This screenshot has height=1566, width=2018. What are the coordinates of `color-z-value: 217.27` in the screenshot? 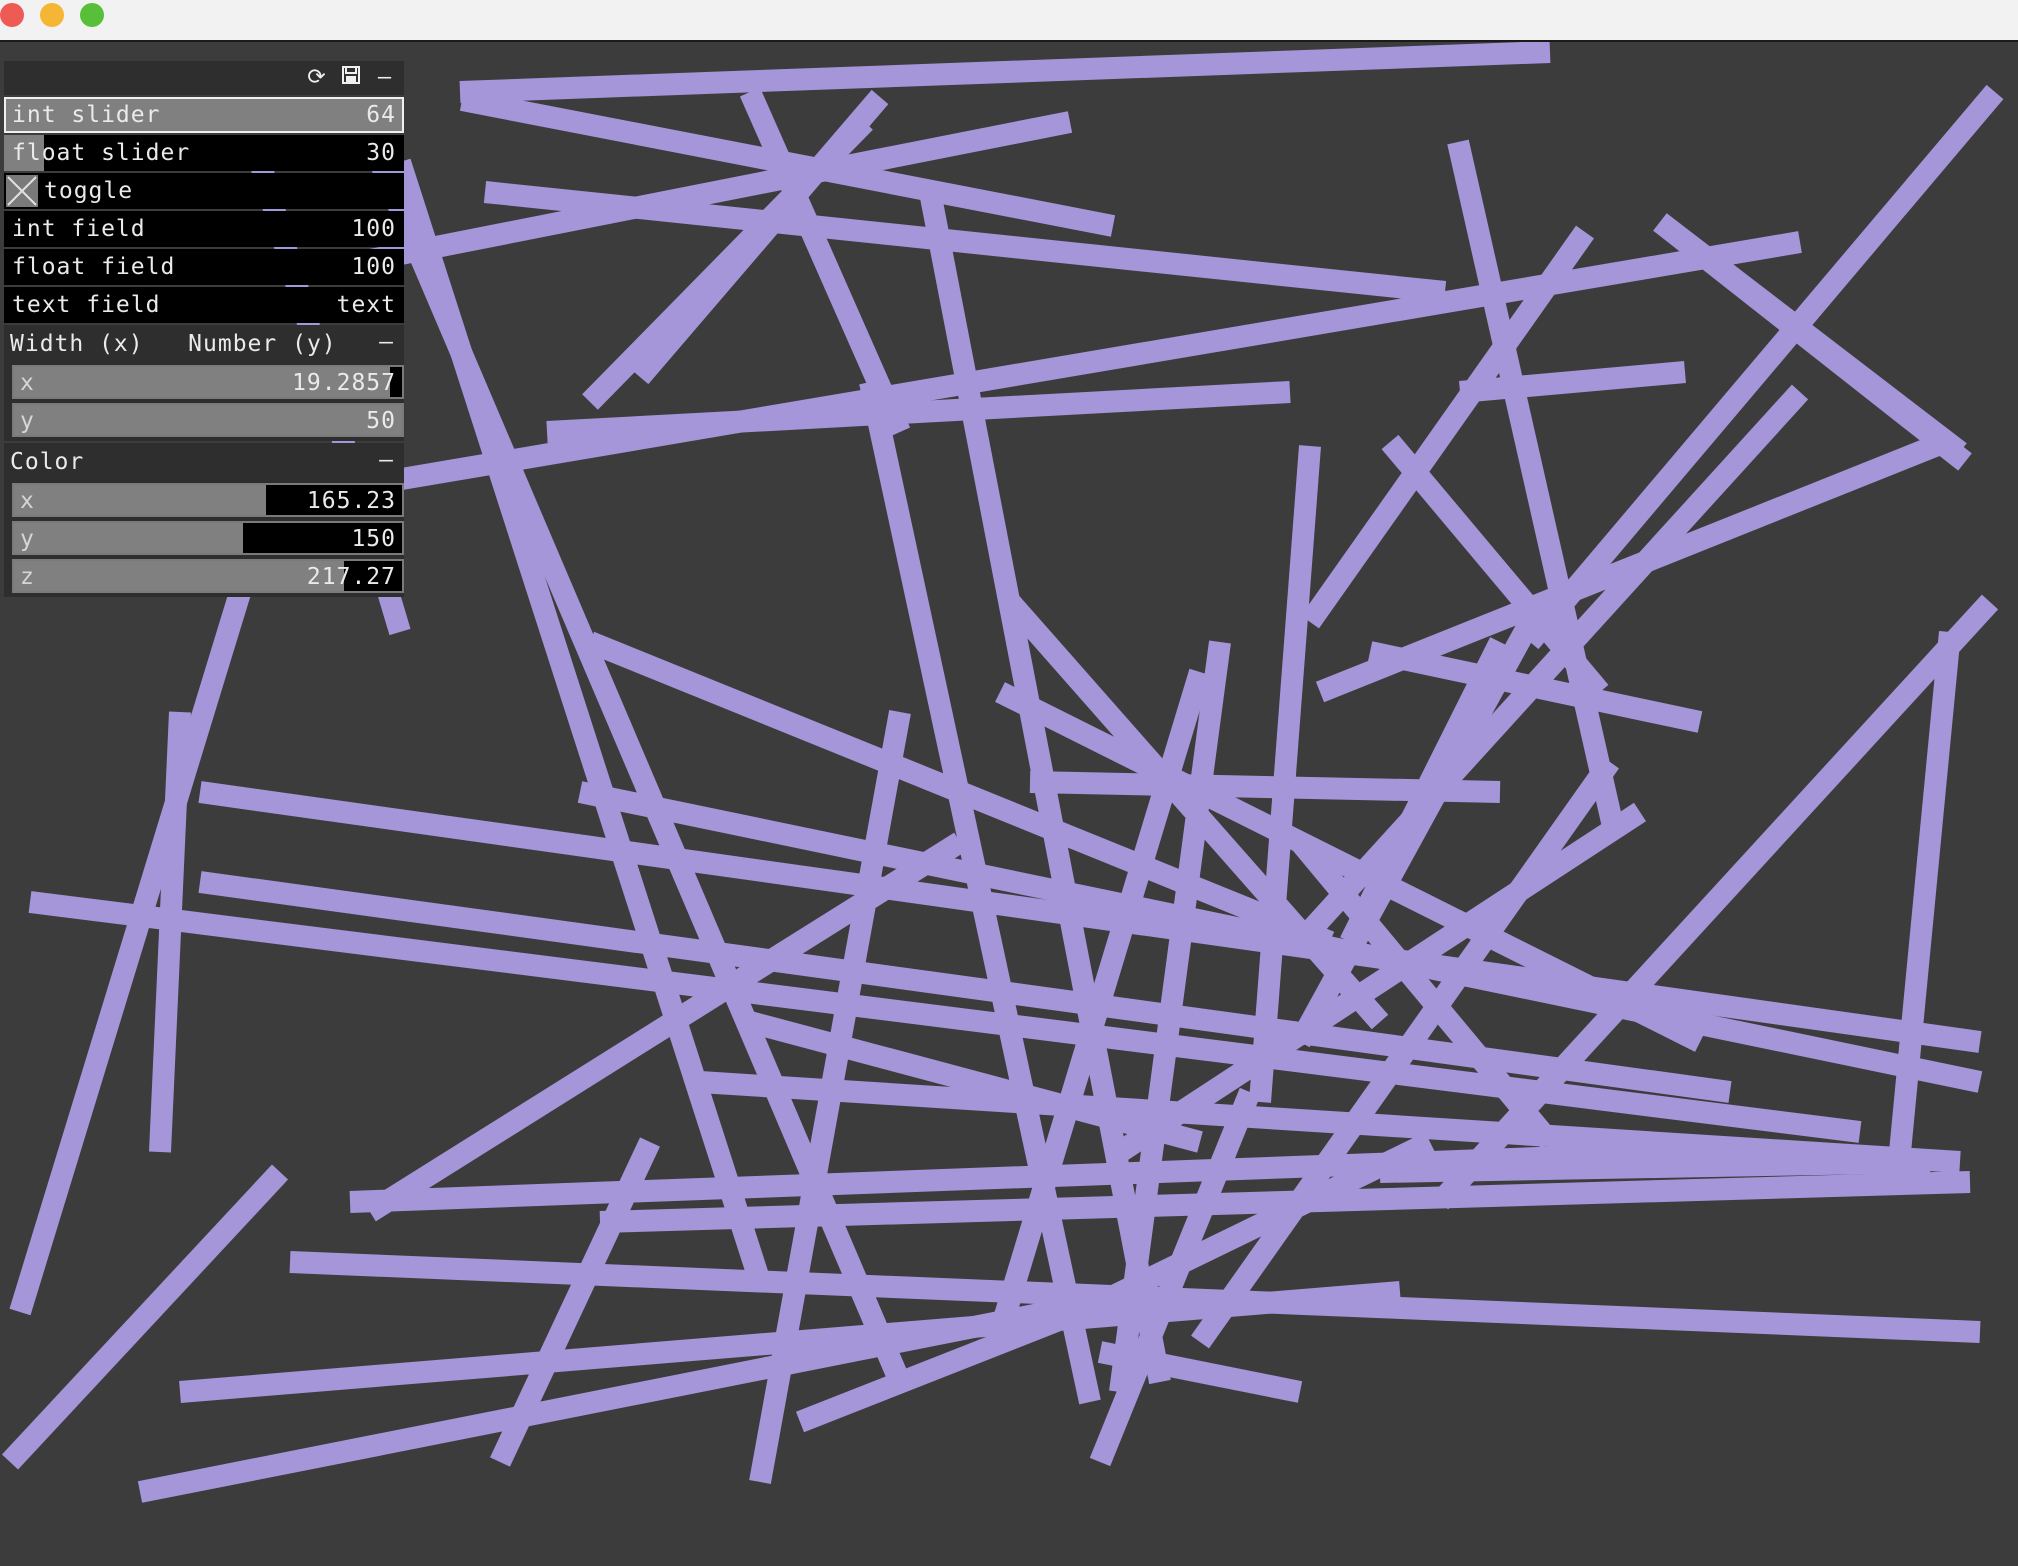 It's located at (351, 577).